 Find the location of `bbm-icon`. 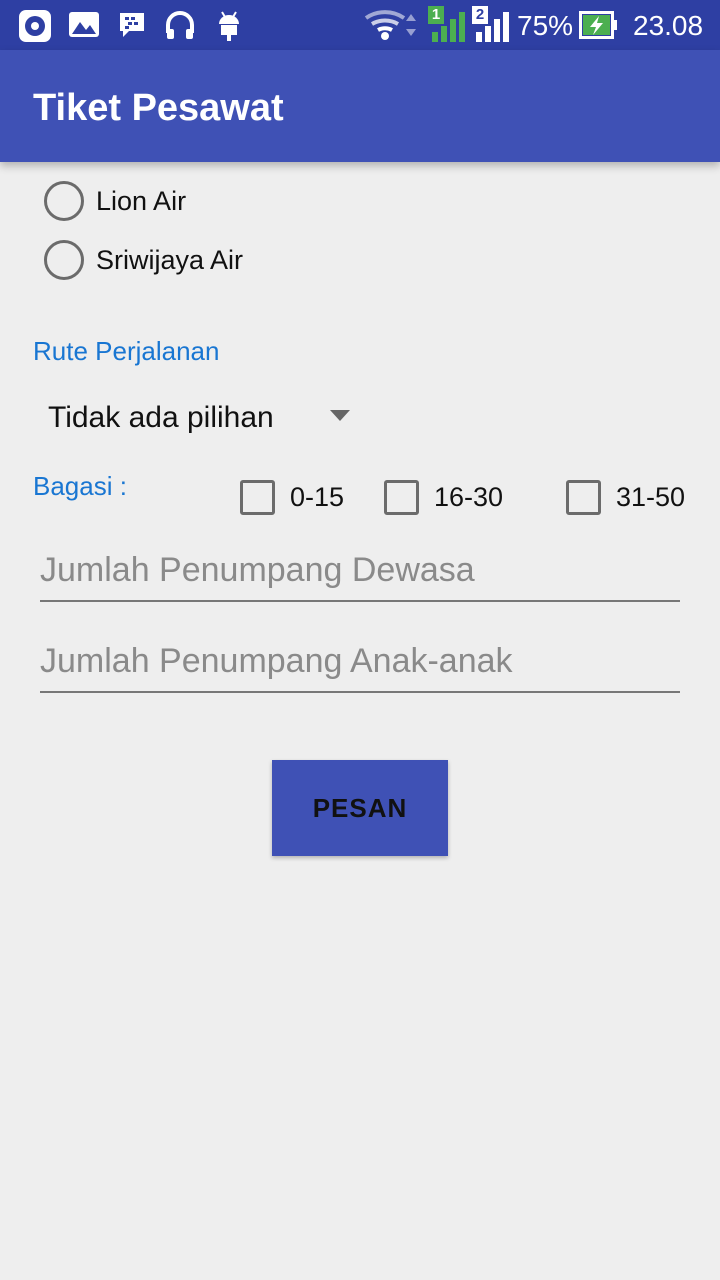

bbm-icon is located at coordinates (132, 25).